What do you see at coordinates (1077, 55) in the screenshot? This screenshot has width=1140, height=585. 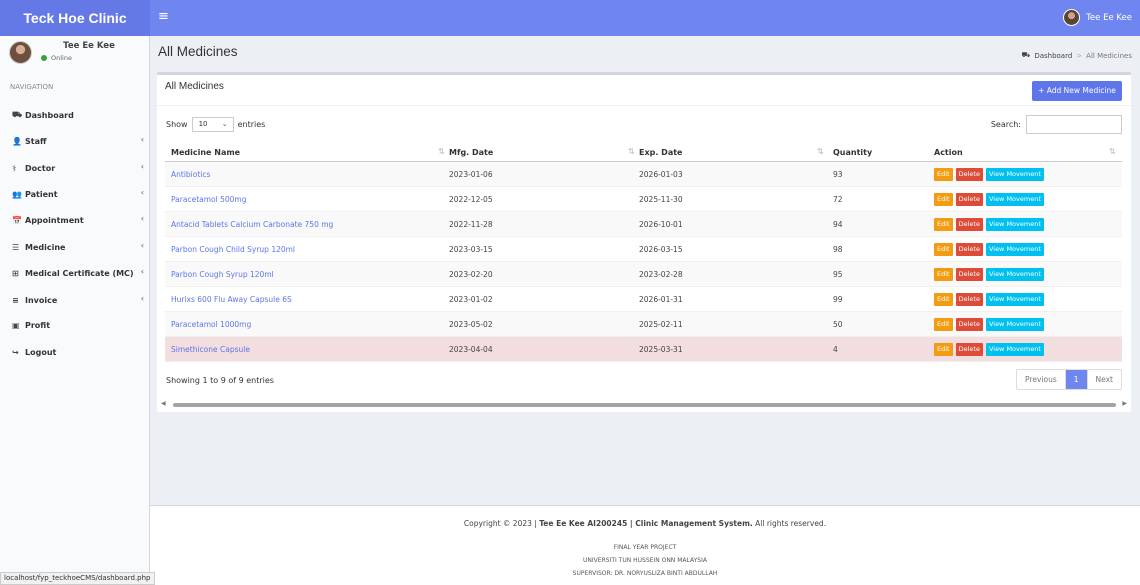 I see `breadcrumb: ⛟ Dashboard > All Medicines` at bounding box center [1077, 55].